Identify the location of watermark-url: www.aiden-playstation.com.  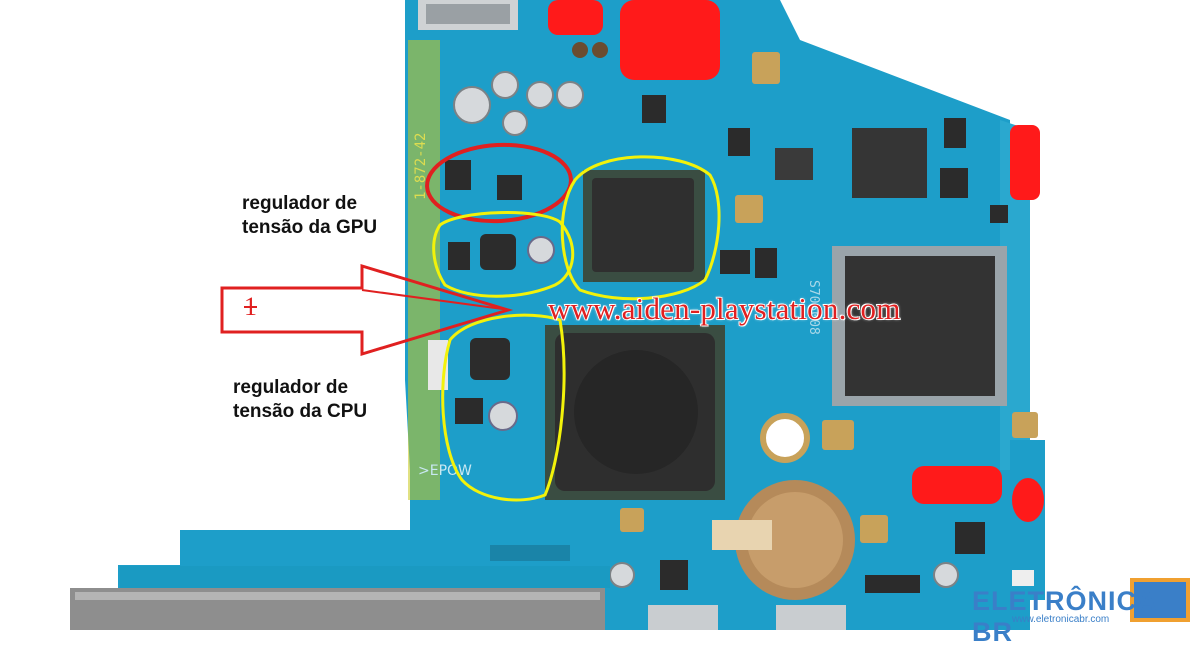
(724, 308).